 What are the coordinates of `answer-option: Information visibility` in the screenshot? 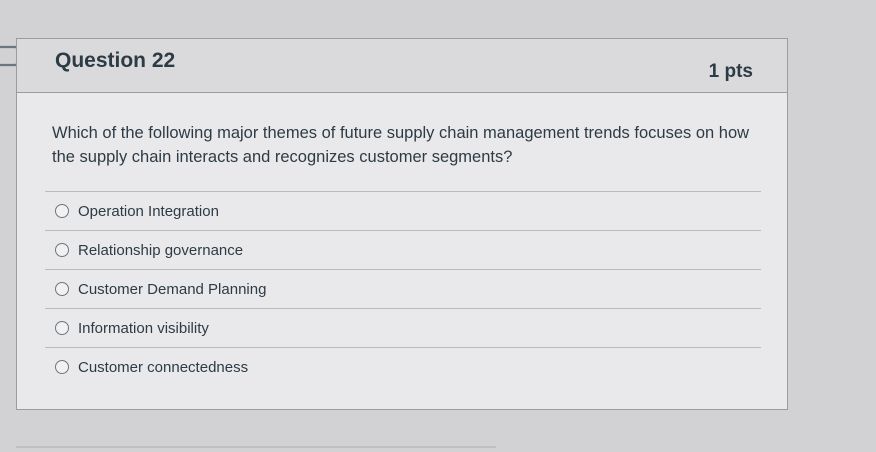 It's located at (403, 327).